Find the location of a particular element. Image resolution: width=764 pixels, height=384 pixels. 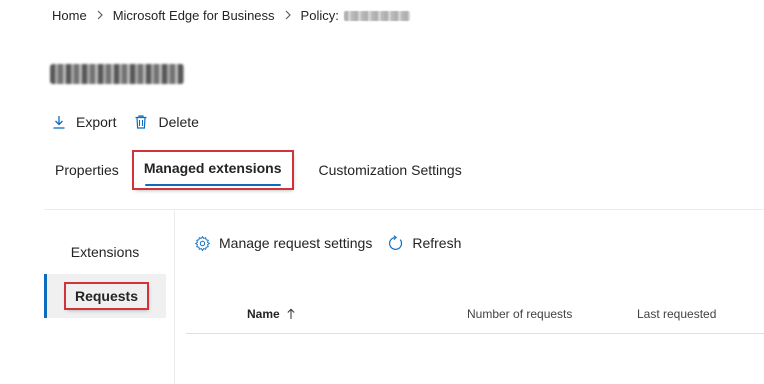

download-arrow-icon is located at coordinates (59, 122).